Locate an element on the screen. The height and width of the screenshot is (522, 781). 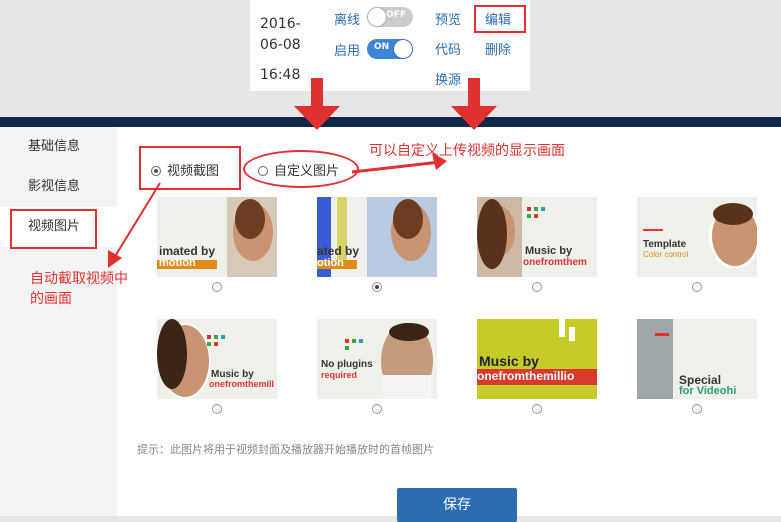
down-arrow-right-icon is located at coordinates (474, 104).